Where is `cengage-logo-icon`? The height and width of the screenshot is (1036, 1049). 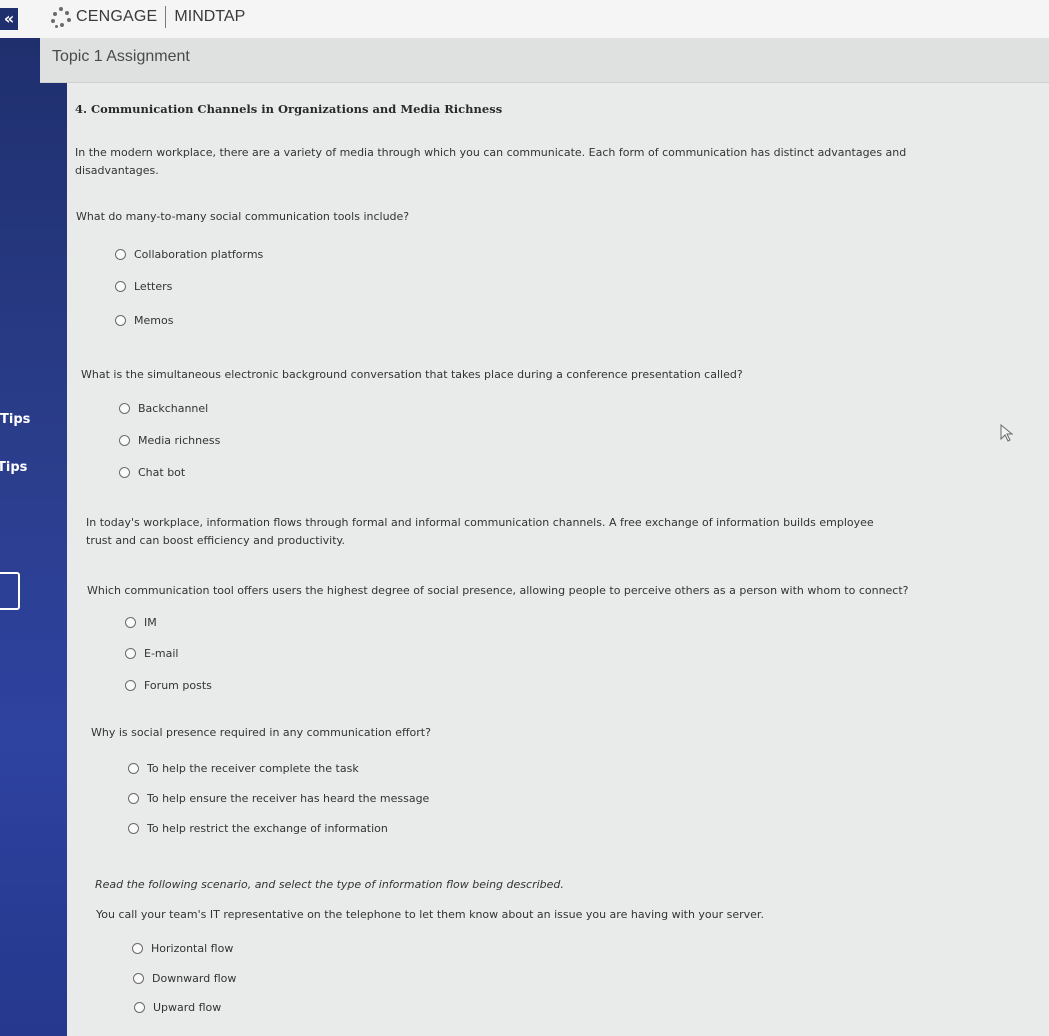
cengage-logo-icon is located at coordinates (61, 17).